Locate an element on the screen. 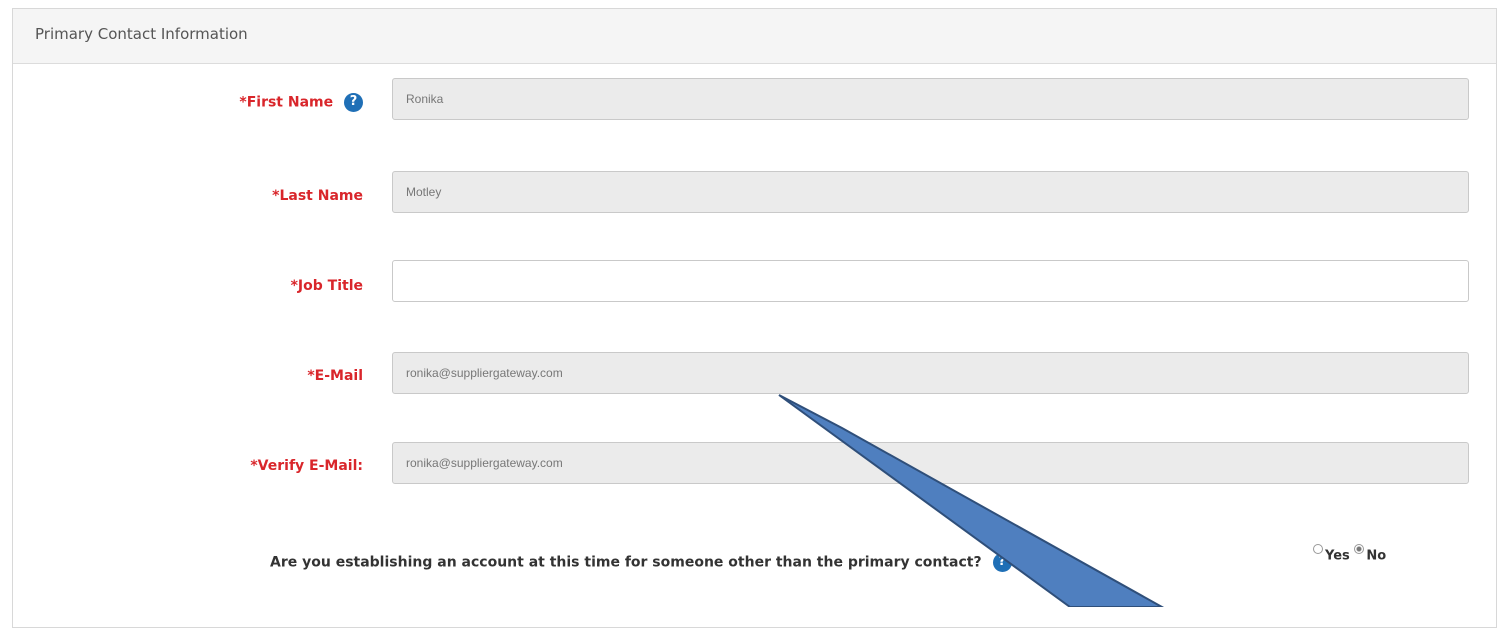 Image resolution: width=1497 pixels, height=628 pixels. job-title-field is located at coordinates (930, 281).